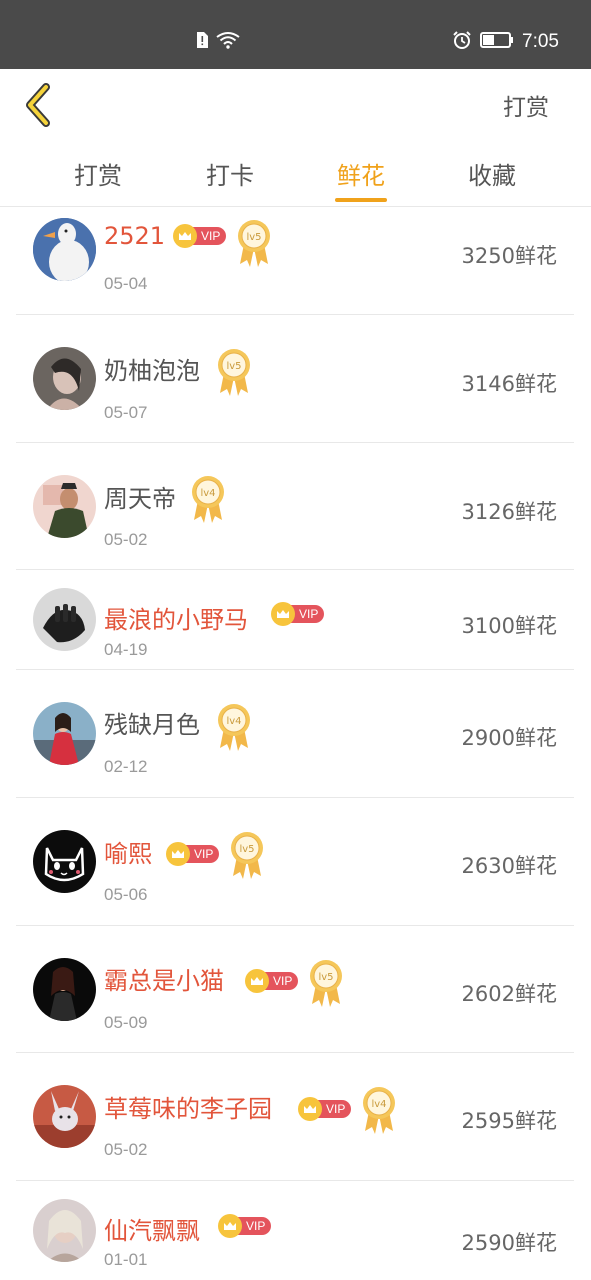 This screenshot has height=1280, width=591. Describe the element at coordinates (164, 981) in the screenshot. I see `user-name: 霸总是小猫` at that location.